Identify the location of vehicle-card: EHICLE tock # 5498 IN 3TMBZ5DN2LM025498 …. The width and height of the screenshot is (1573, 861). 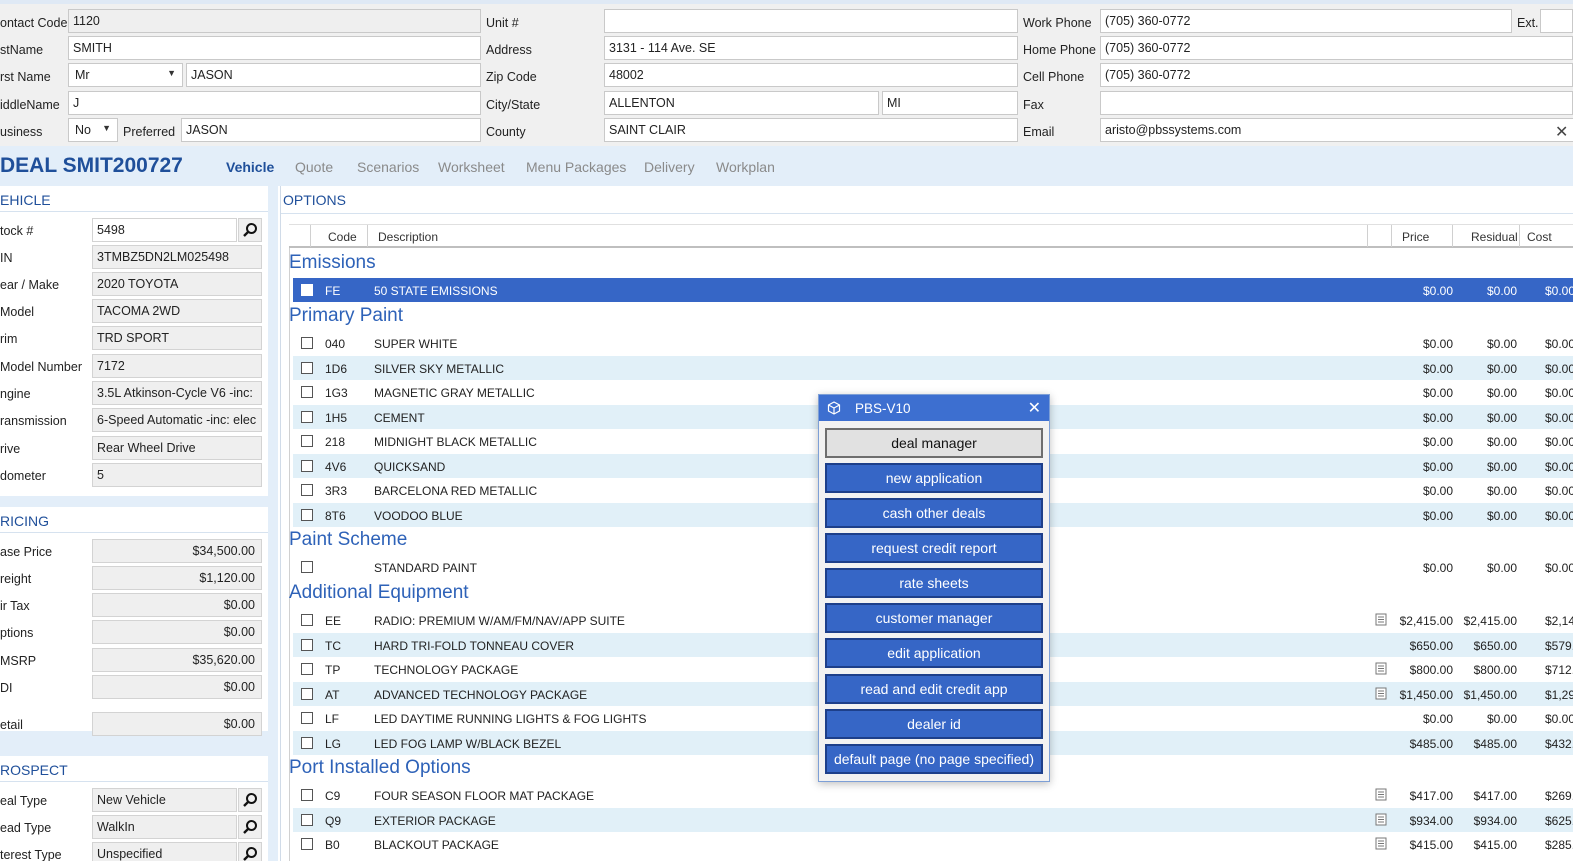
(134, 341).